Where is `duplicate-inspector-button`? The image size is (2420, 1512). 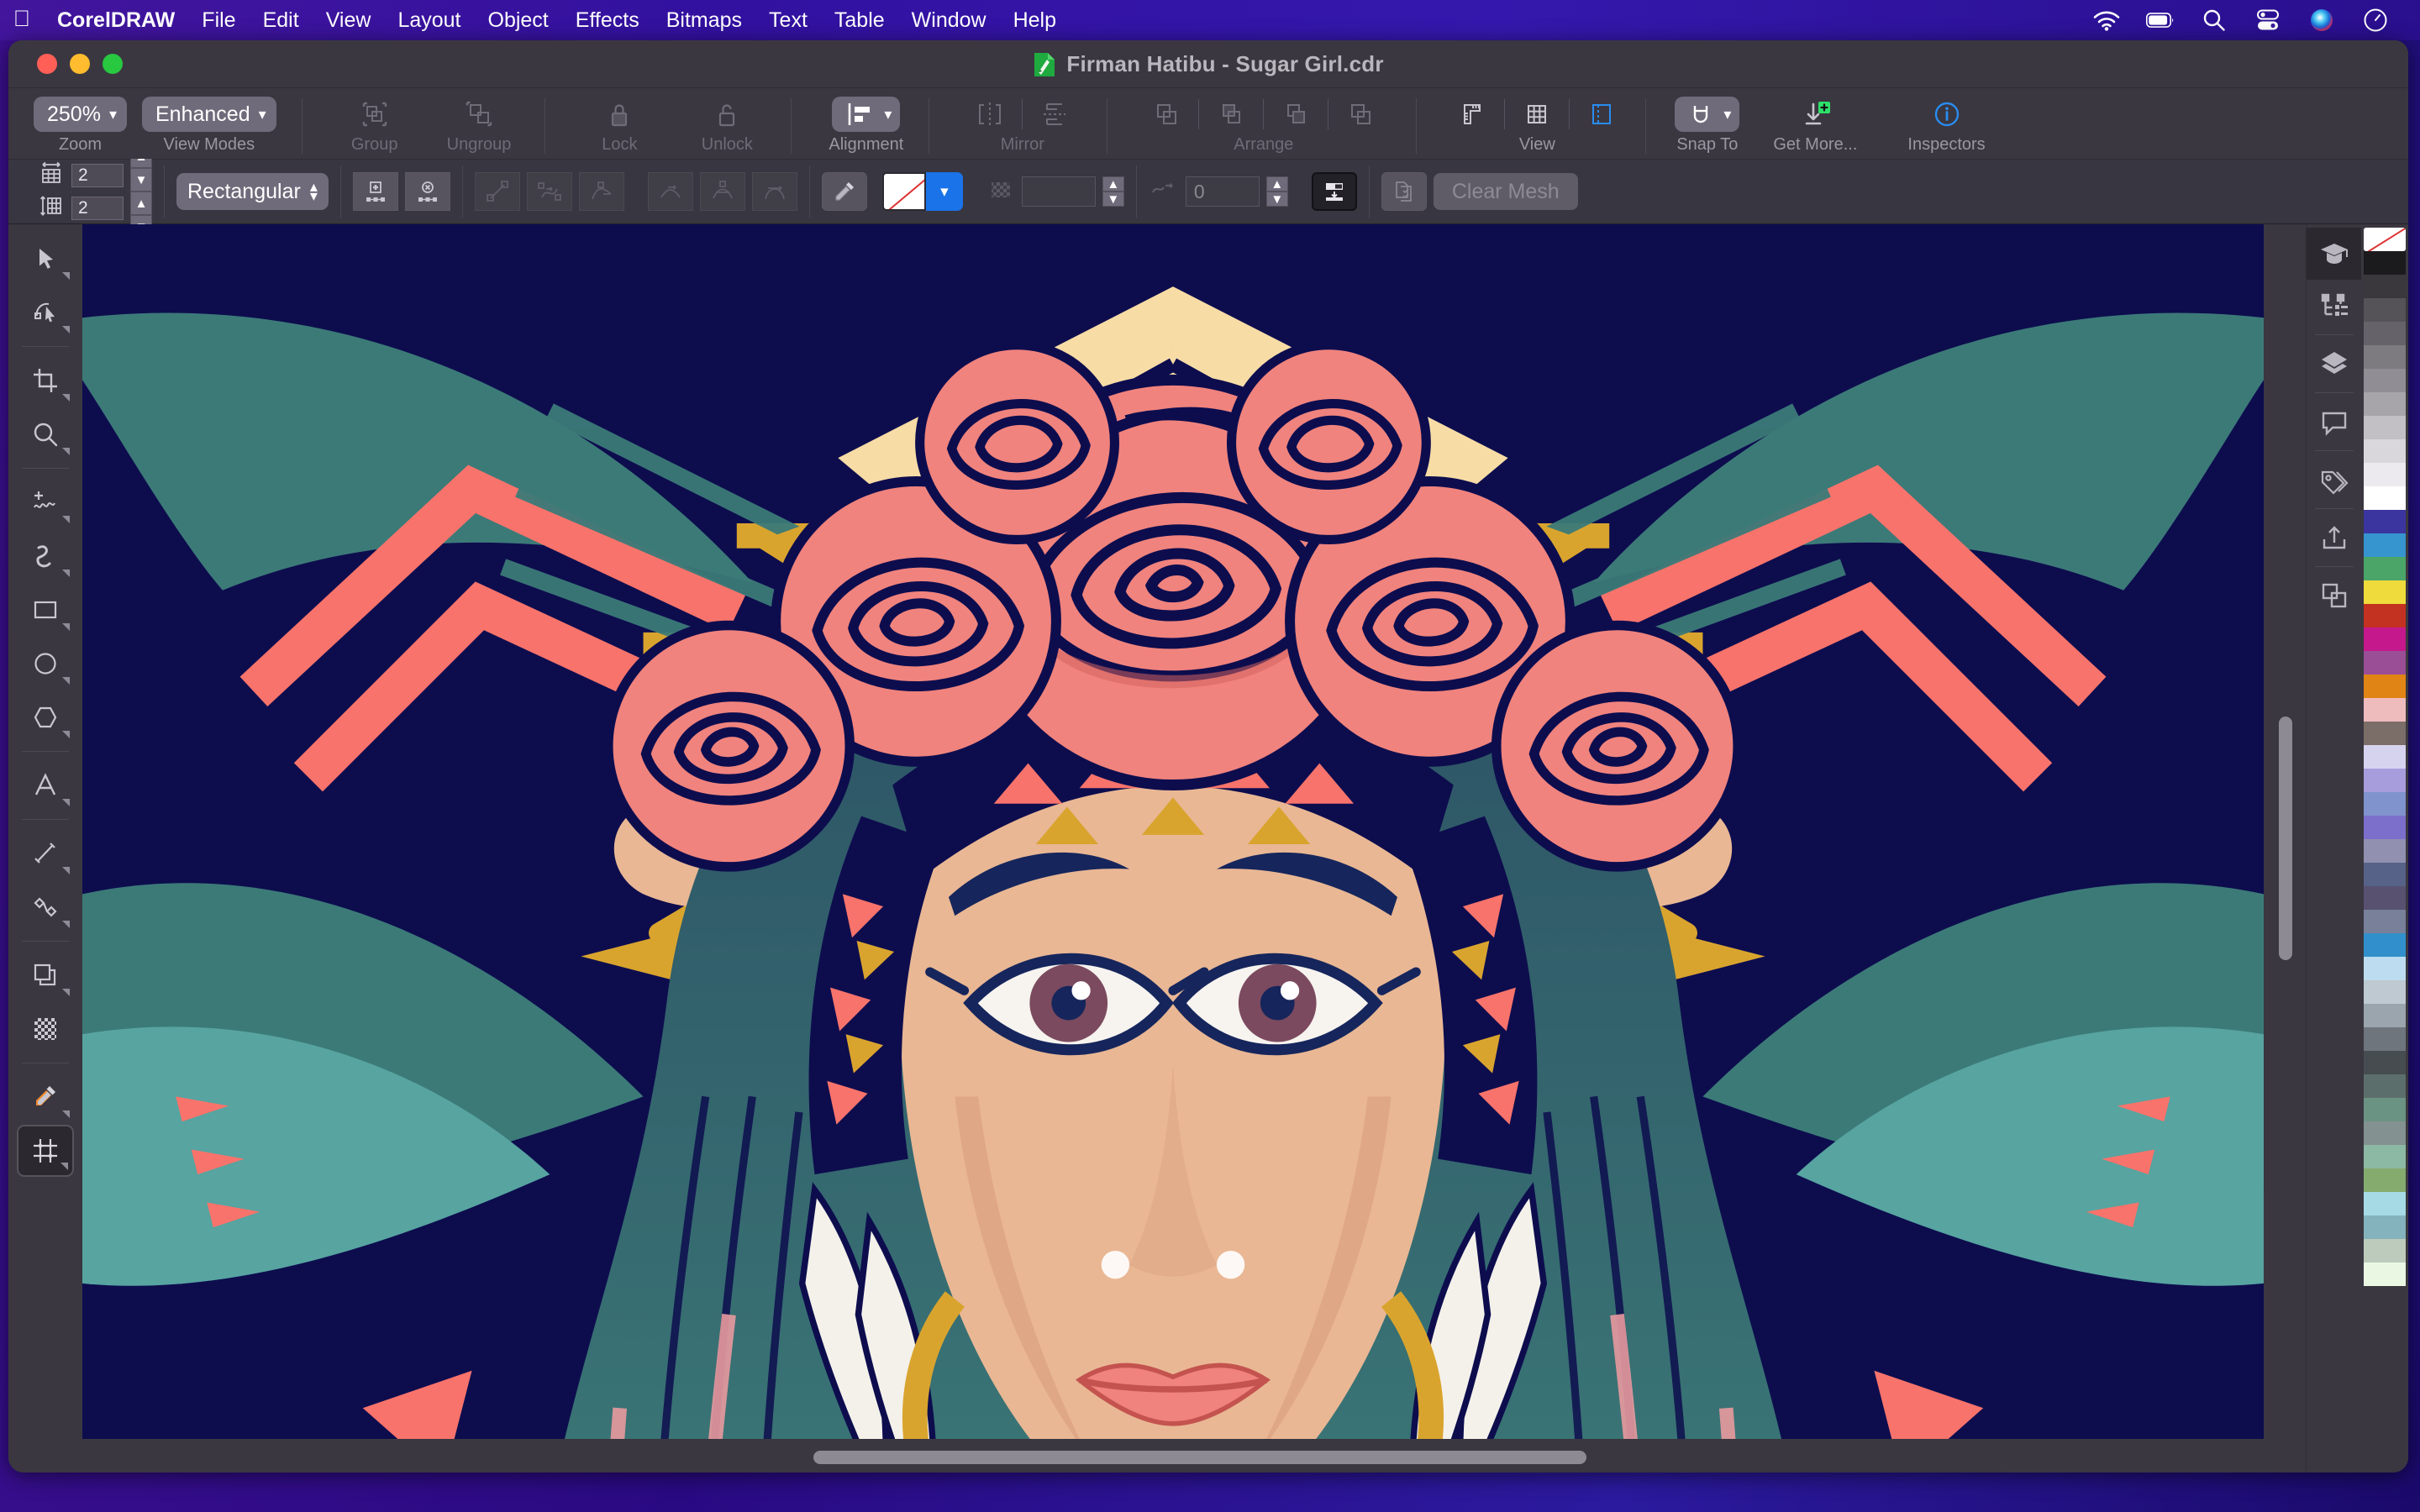
duplicate-inspector-button is located at coordinates (2334, 596).